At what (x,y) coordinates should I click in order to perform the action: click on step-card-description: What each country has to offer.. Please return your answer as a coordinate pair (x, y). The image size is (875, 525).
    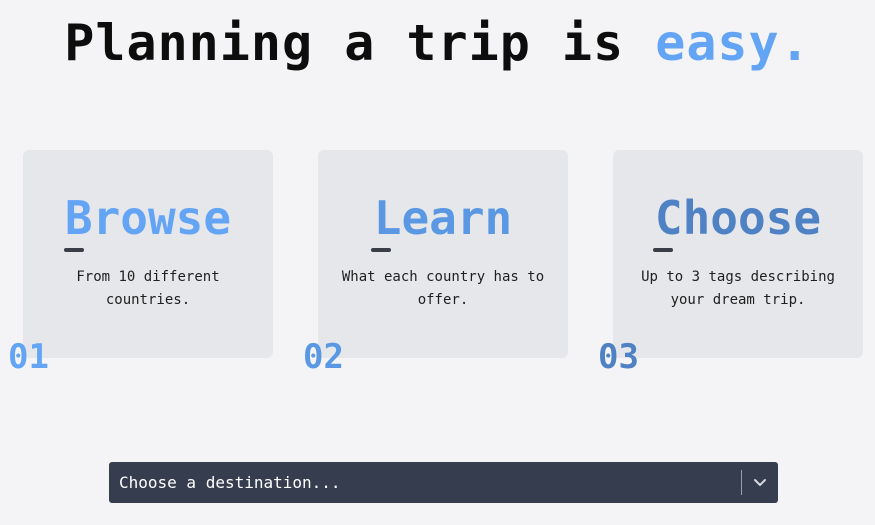
    Looking at the image, I should click on (443, 288).